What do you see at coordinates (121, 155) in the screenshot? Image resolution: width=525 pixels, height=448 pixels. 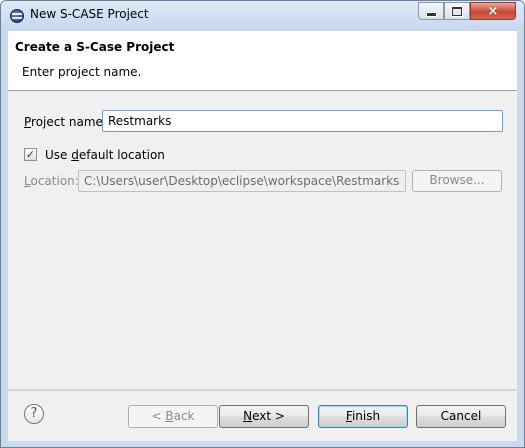 I see `use-default-location-label-text: efault location` at bounding box center [121, 155].